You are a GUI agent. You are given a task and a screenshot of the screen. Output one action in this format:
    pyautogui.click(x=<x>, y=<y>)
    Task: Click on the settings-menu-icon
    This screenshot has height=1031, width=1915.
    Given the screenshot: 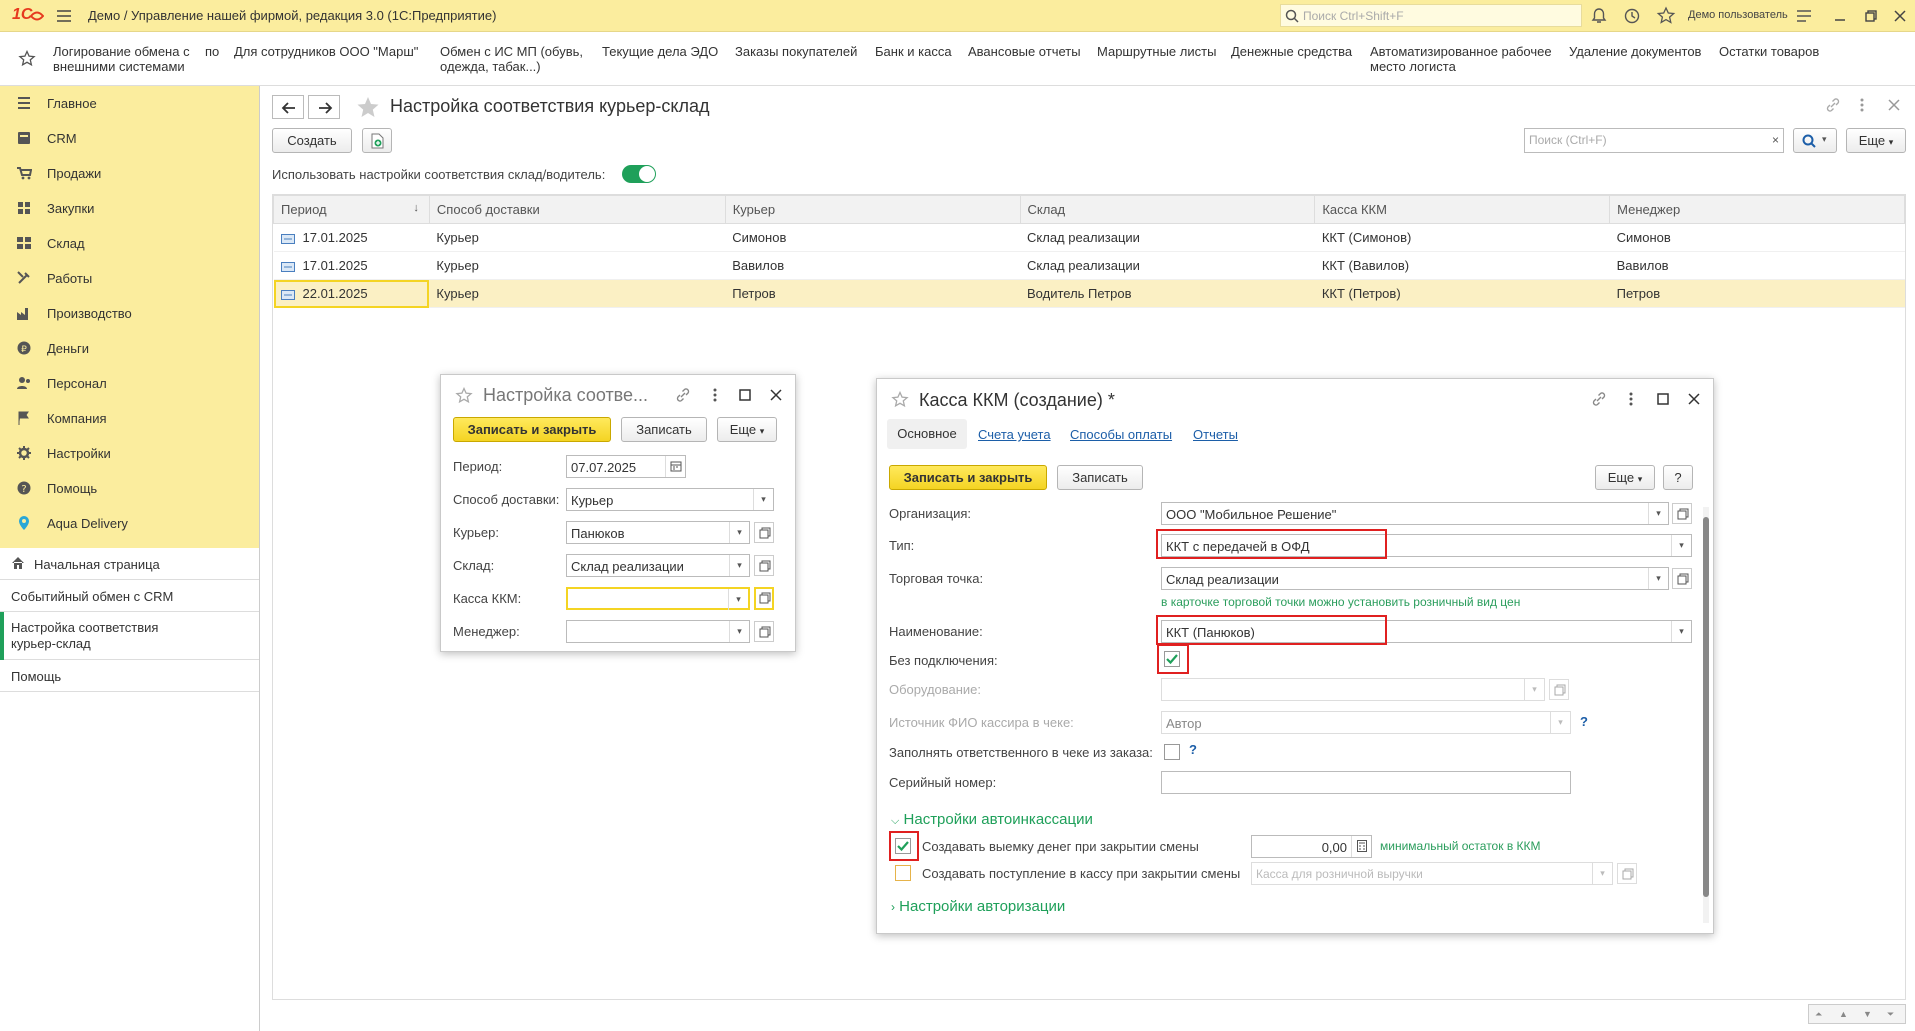 What is the action you would take?
    pyautogui.click(x=1804, y=16)
    